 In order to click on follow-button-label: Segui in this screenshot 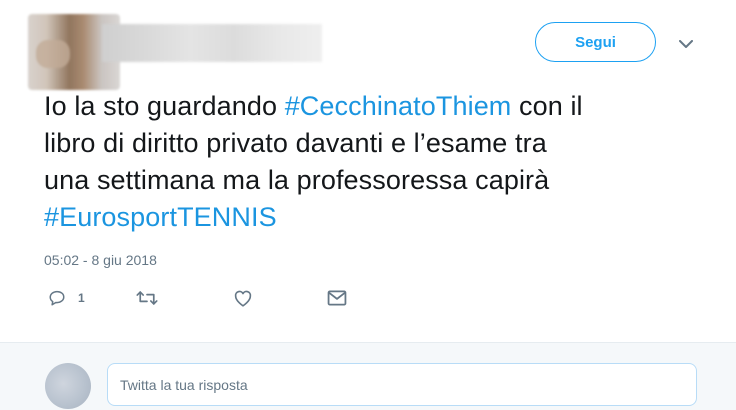, I will do `click(595, 42)`.